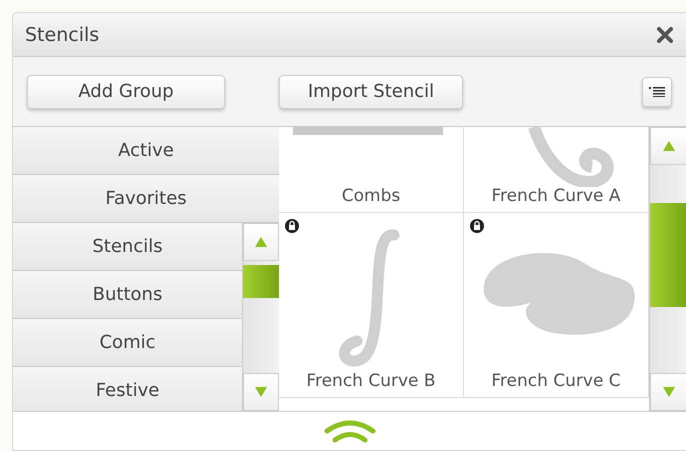  I want to click on stencil-tile: French Curve B, so click(371, 305).